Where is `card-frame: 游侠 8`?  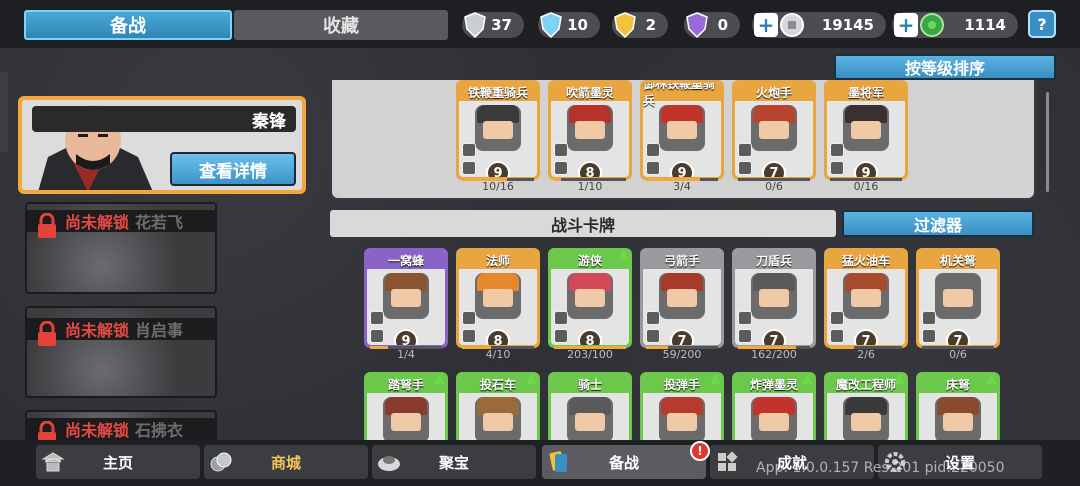
card-frame: 游侠 8 is located at coordinates (590, 298).